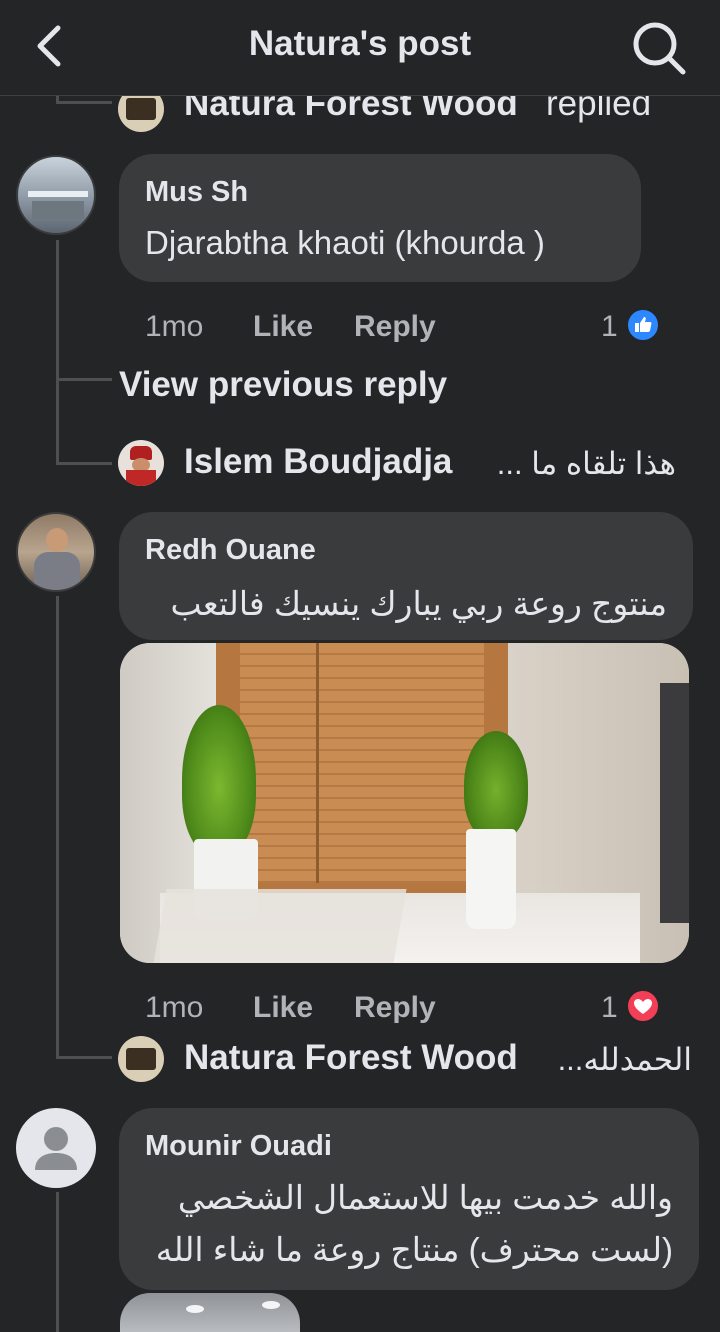  What do you see at coordinates (380, 218) in the screenshot?
I see `comment-bubble: Mus Sh Djarabtha khaoti (khourda )` at bounding box center [380, 218].